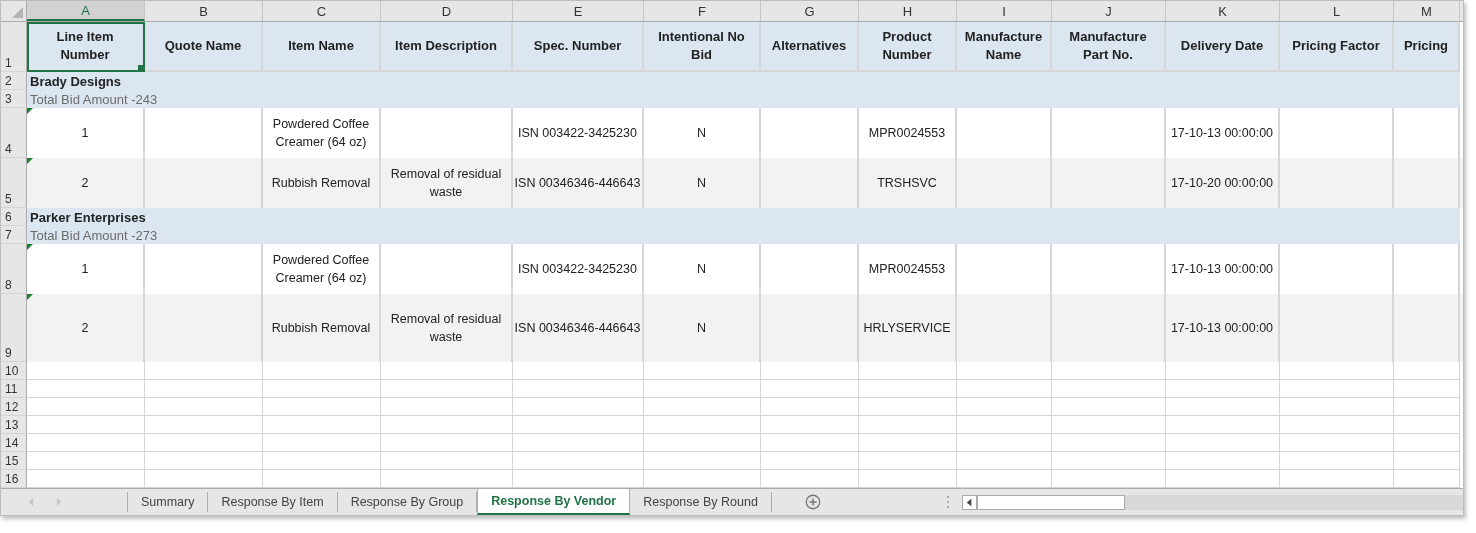 The width and height of the screenshot is (1476, 533). Describe the element at coordinates (14, 407) in the screenshot. I see `row-number: 12` at that location.